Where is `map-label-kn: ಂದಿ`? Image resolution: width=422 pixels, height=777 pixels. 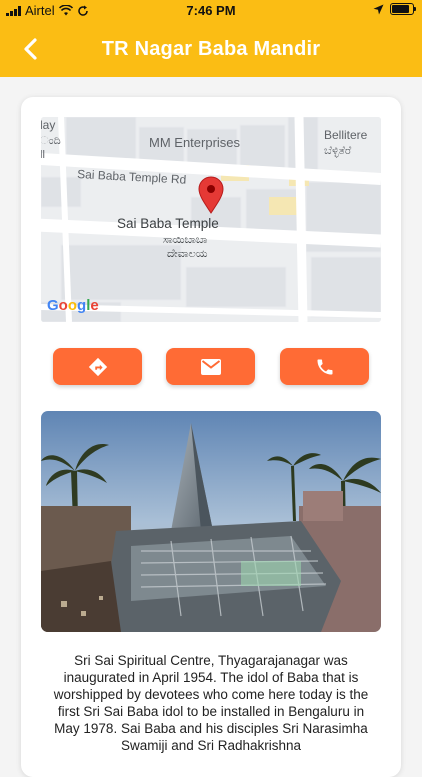 map-label-kn: ಂದಿ is located at coordinates (51, 141).